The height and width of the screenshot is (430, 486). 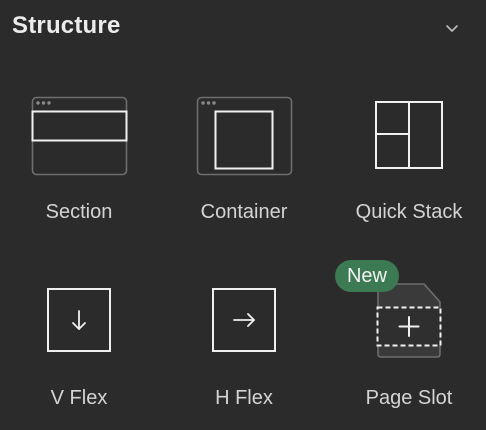 What do you see at coordinates (409, 398) in the screenshot?
I see `page-slot-label: Page Slot` at bounding box center [409, 398].